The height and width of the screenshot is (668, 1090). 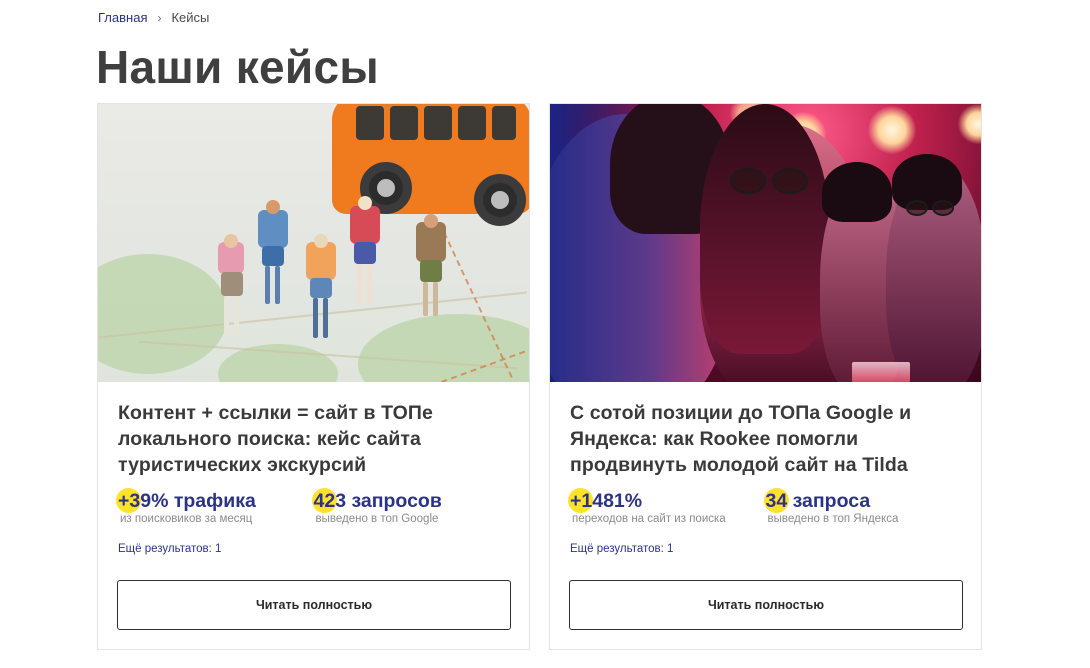 What do you see at coordinates (649, 519) in the screenshot?
I see `stat-label: переходов на сайт из поиска` at bounding box center [649, 519].